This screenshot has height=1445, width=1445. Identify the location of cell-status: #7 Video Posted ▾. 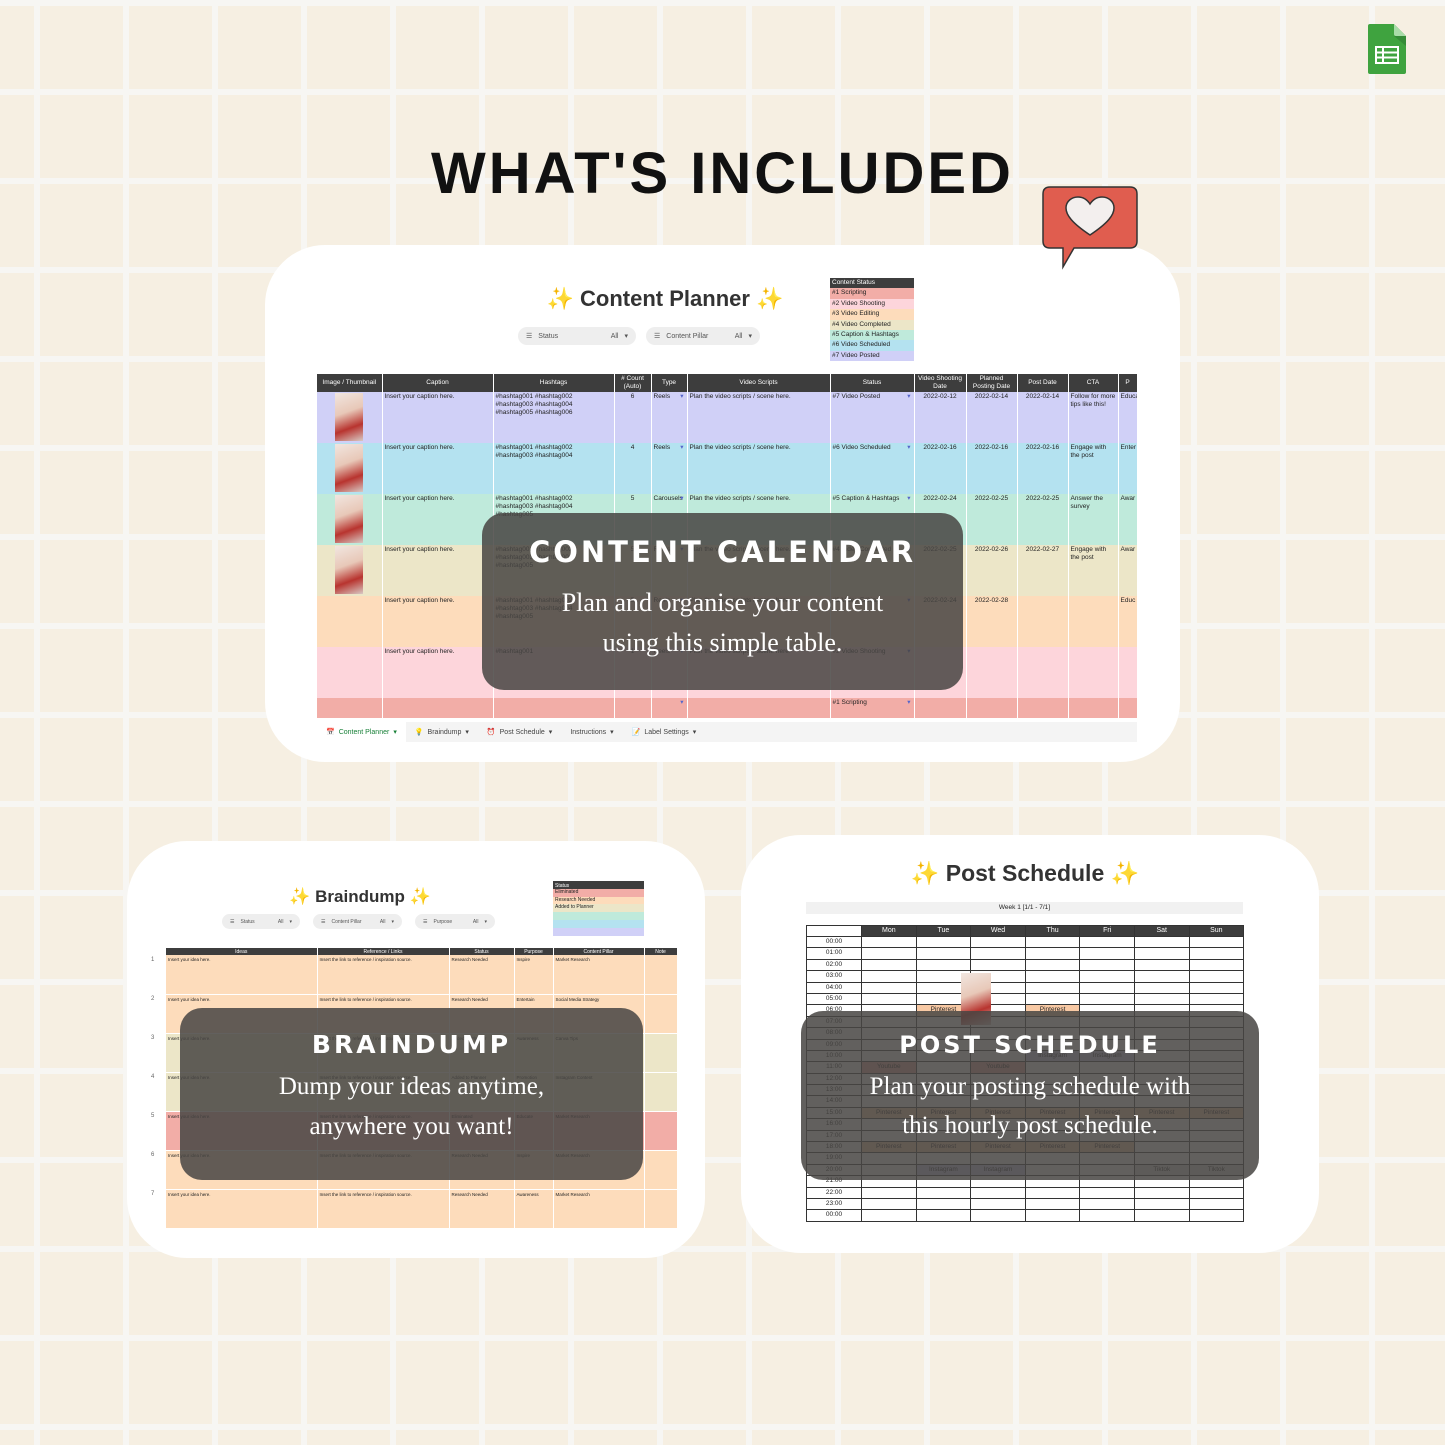
(872, 417).